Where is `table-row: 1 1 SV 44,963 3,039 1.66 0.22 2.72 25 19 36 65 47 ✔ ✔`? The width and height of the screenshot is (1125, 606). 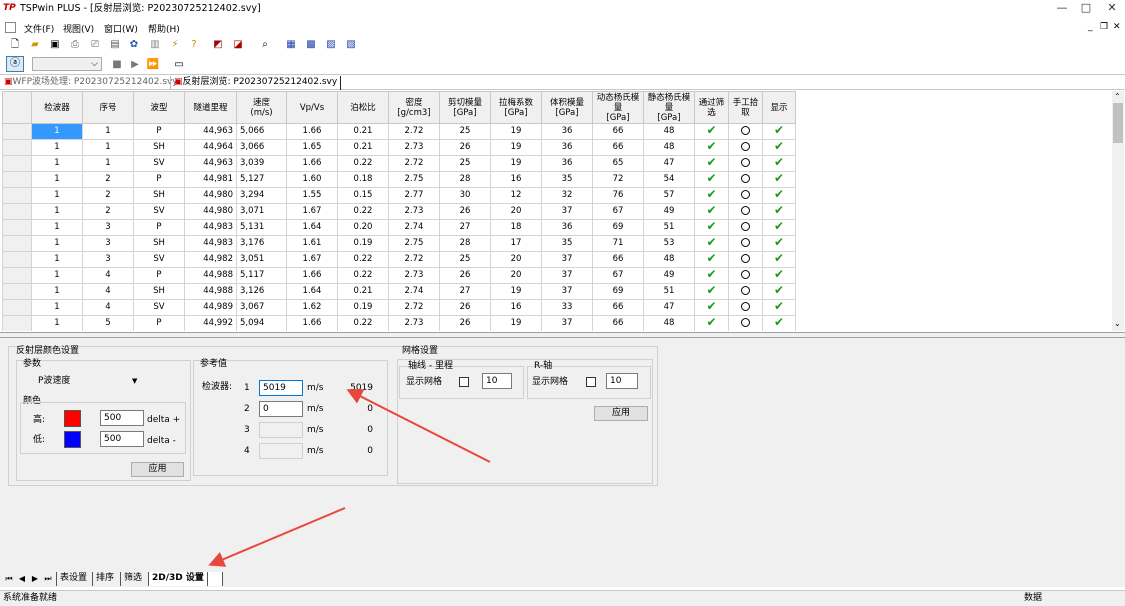
table-row: 1 1 SV 44,963 3,039 1.66 0.22 2.72 25 19 36 65 47 ✔ ✔ is located at coordinates (399, 163).